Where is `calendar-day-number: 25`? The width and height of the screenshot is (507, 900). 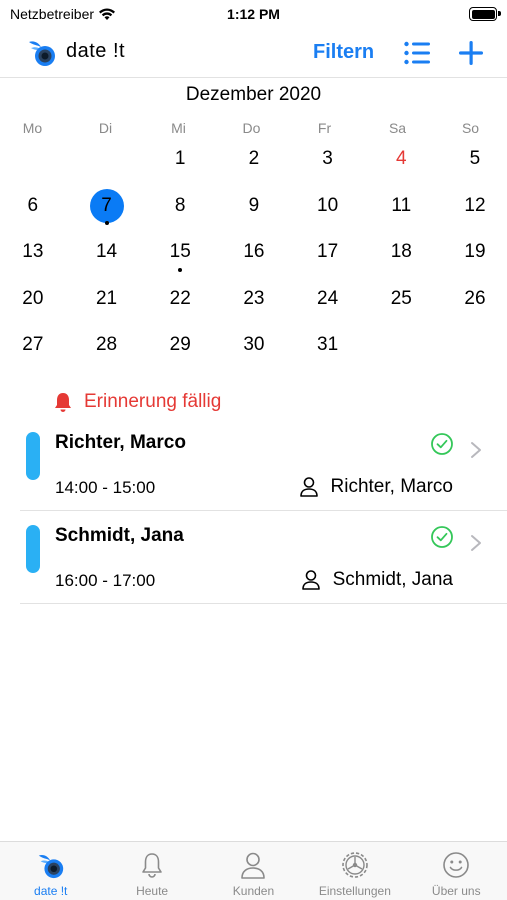 calendar-day-number: 25 is located at coordinates (401, 298).